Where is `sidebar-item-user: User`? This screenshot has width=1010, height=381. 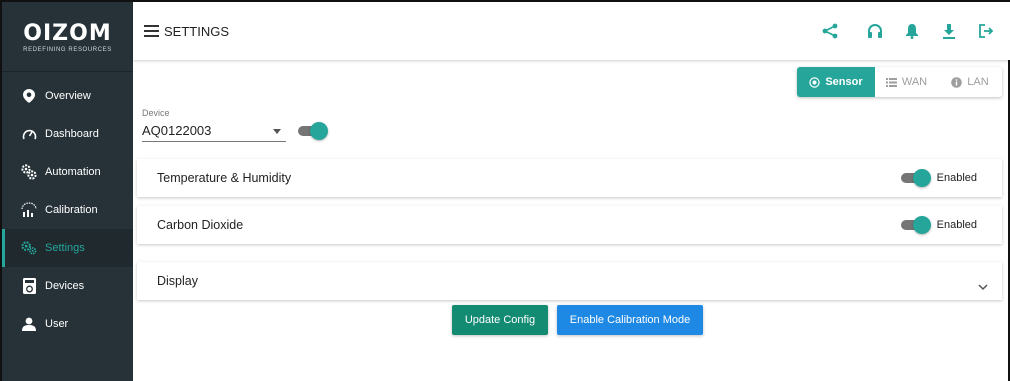 sidebar-item-user: User is located at coordinates (67, 324).